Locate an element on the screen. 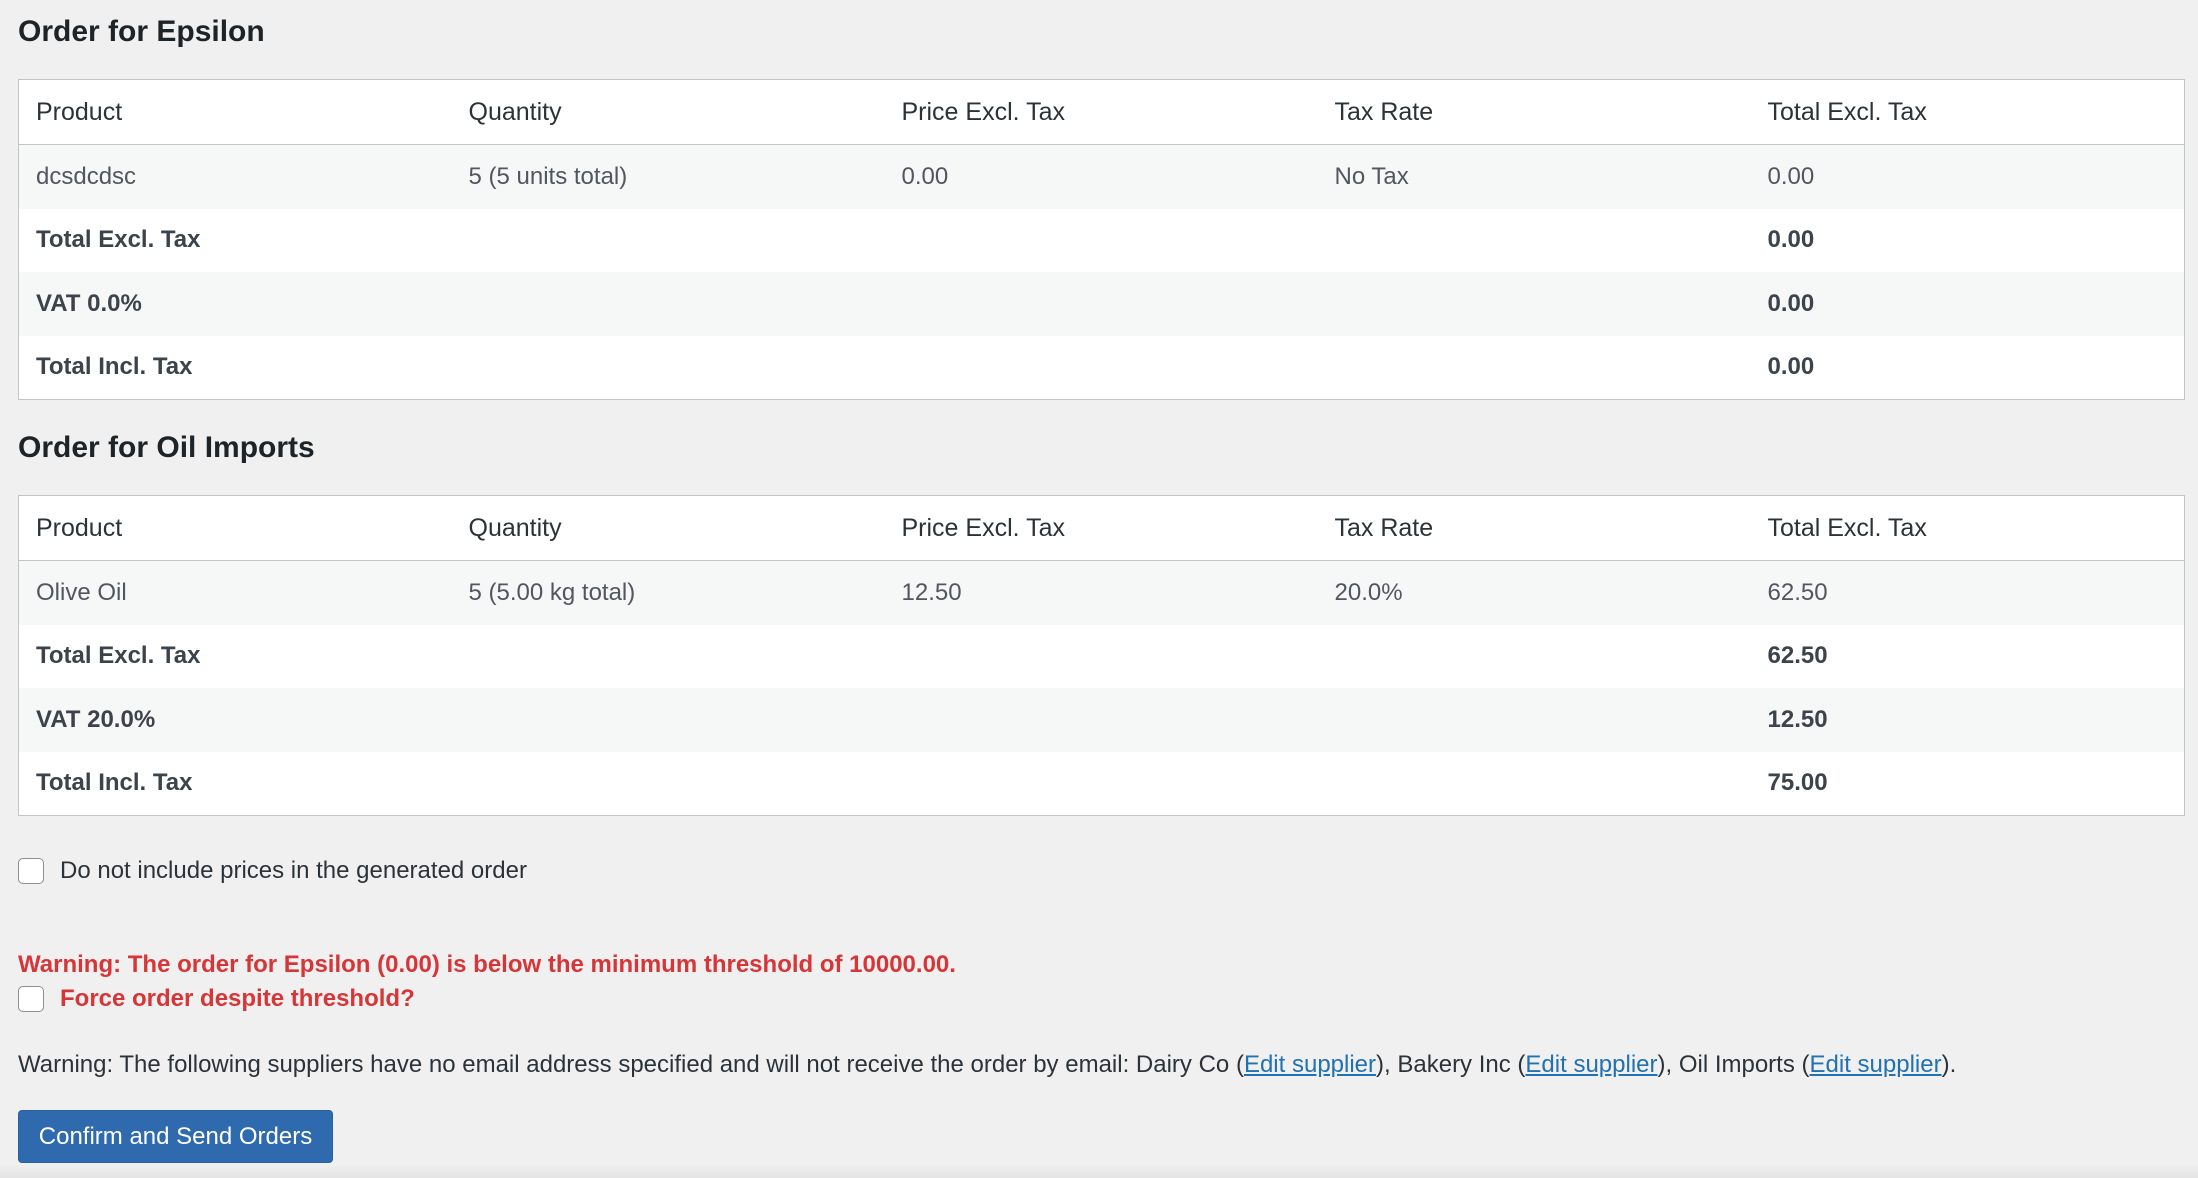 Image resolution: width=2198 pixels, height=1178 pixels. force-order-option: Force order despite threshold? is located at coordinates (216, 999).